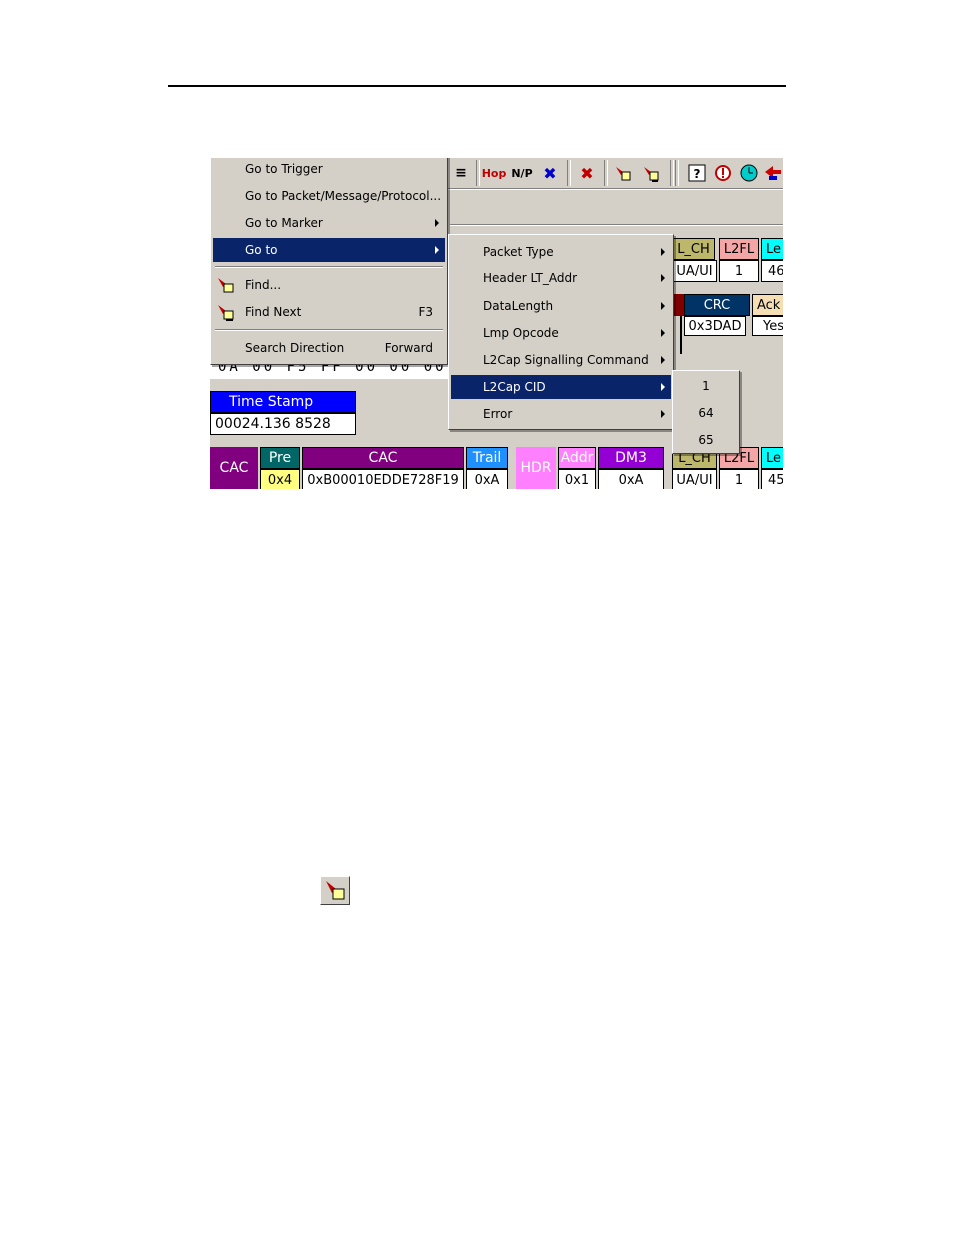 This screenshot has width=954, height=1235. What do you see at coordinates (383, 479) in the screenshot?
I see `cac-value: 0xB00010EDDE728F19` at bounding box center [383, 479].